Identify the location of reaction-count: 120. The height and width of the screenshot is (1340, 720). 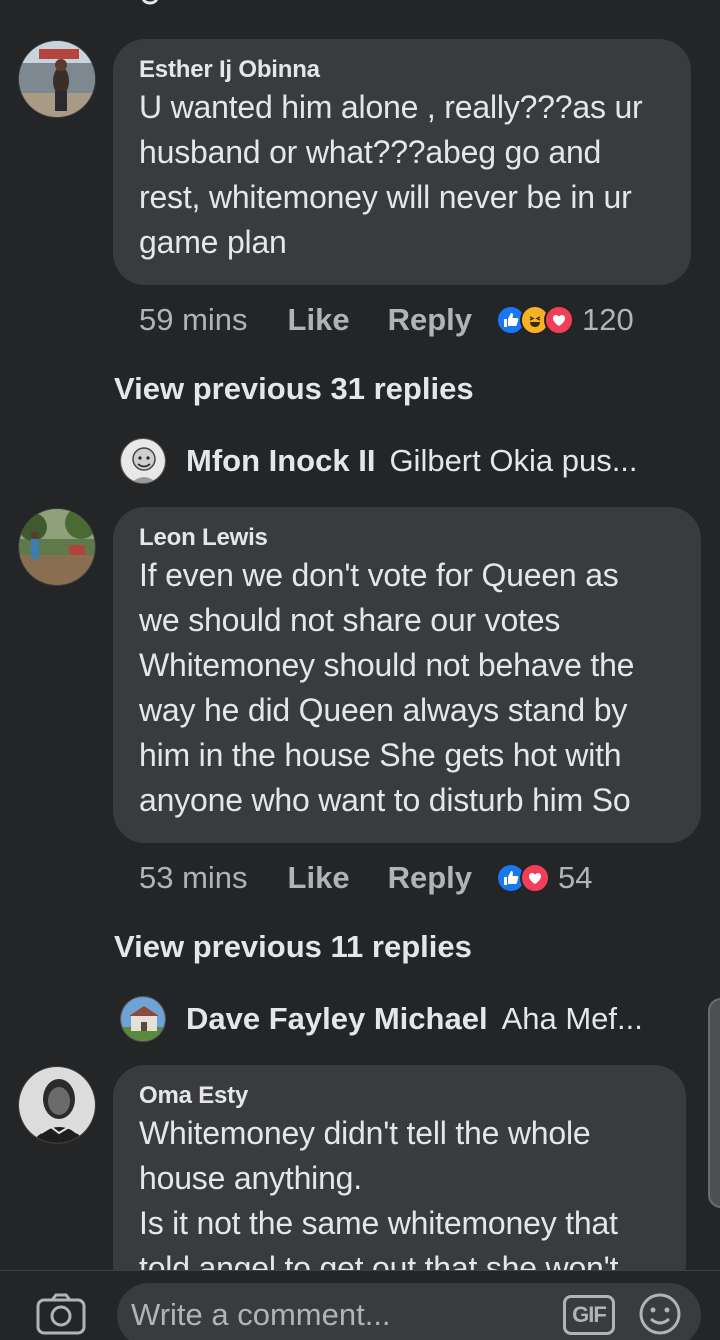
(608, 320).